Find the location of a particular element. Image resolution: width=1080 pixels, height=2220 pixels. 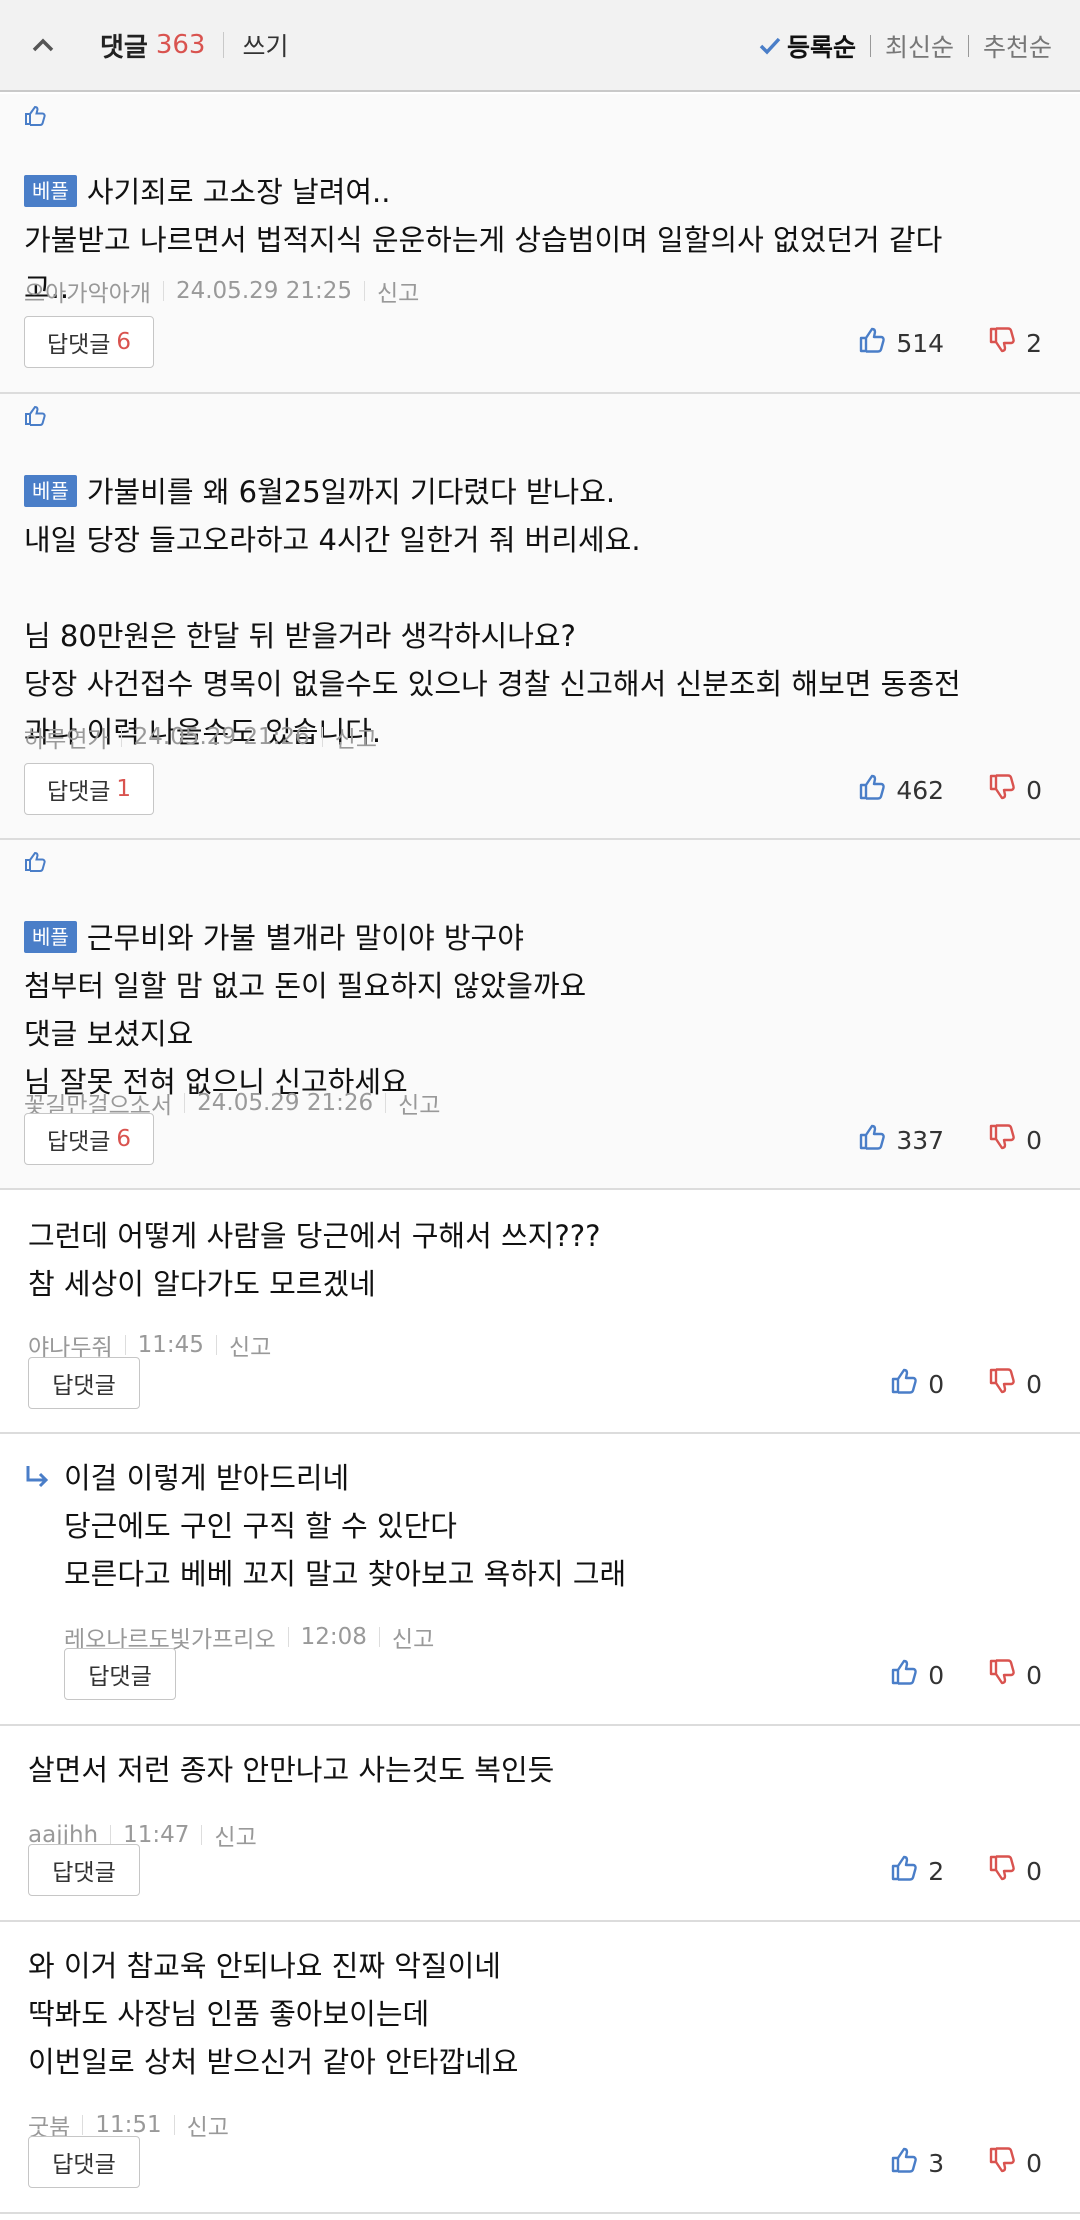

comment-timestamp: 12:08 is located at coordinates (333, 1637).